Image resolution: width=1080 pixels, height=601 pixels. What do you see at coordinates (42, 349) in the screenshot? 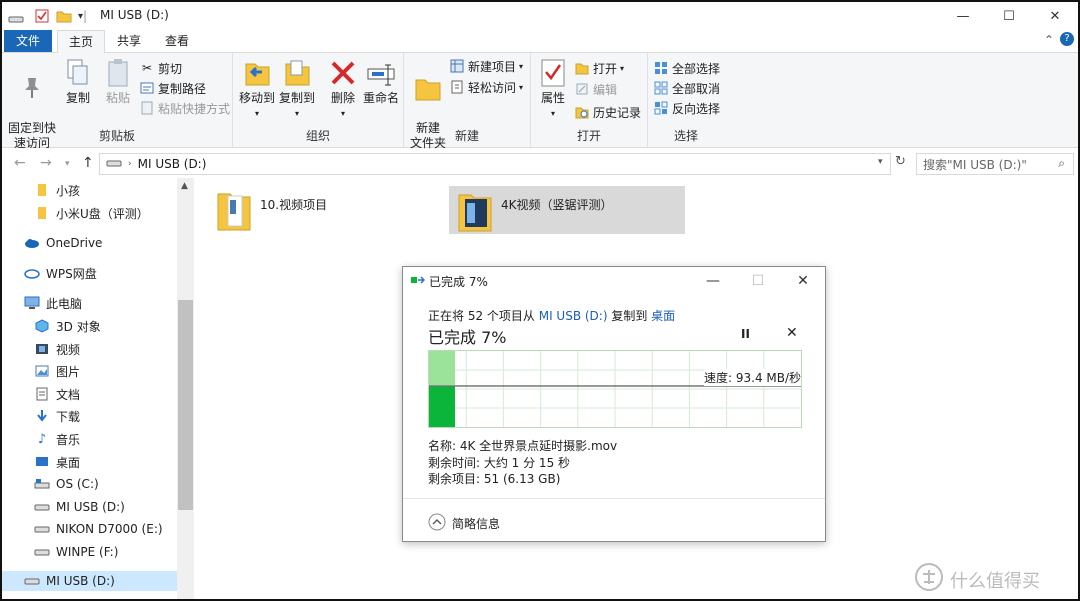
I see `film-icon` at bounding box center [42, 349].